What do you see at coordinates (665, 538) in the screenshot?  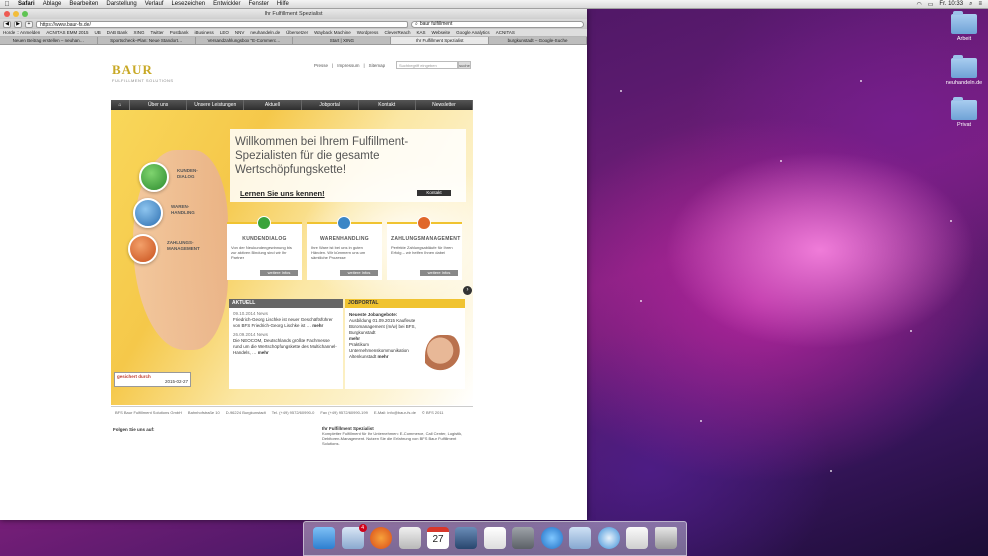 I see `trash-icon` at bounding box center [665, 538].